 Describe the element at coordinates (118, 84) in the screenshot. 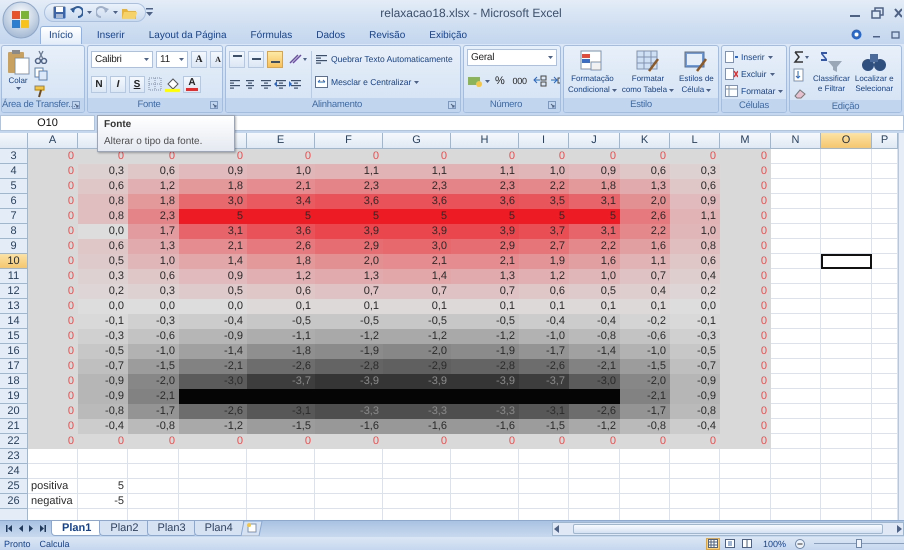

I see `font-style-button: I` at that location.